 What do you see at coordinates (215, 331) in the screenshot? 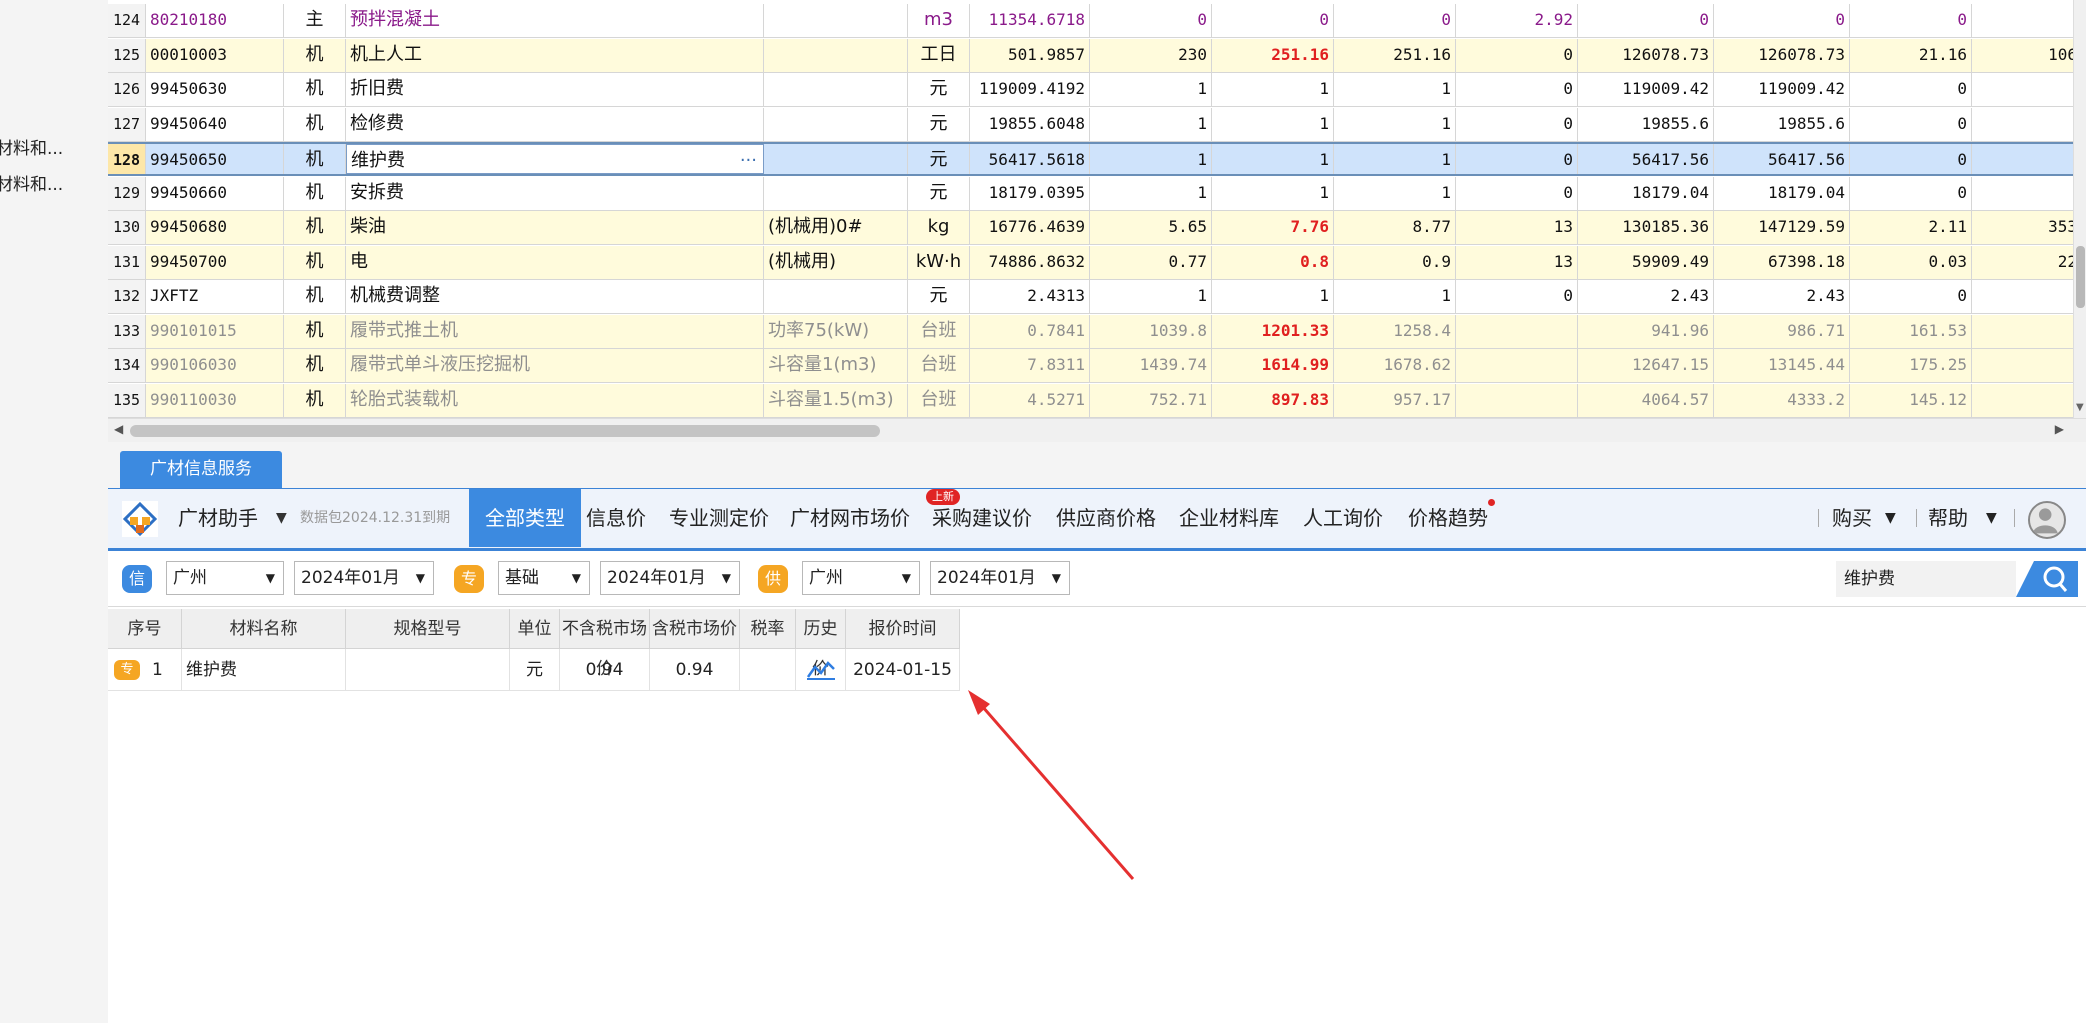
I see `cell-code: 990101015` at bounding box center [215, 331].